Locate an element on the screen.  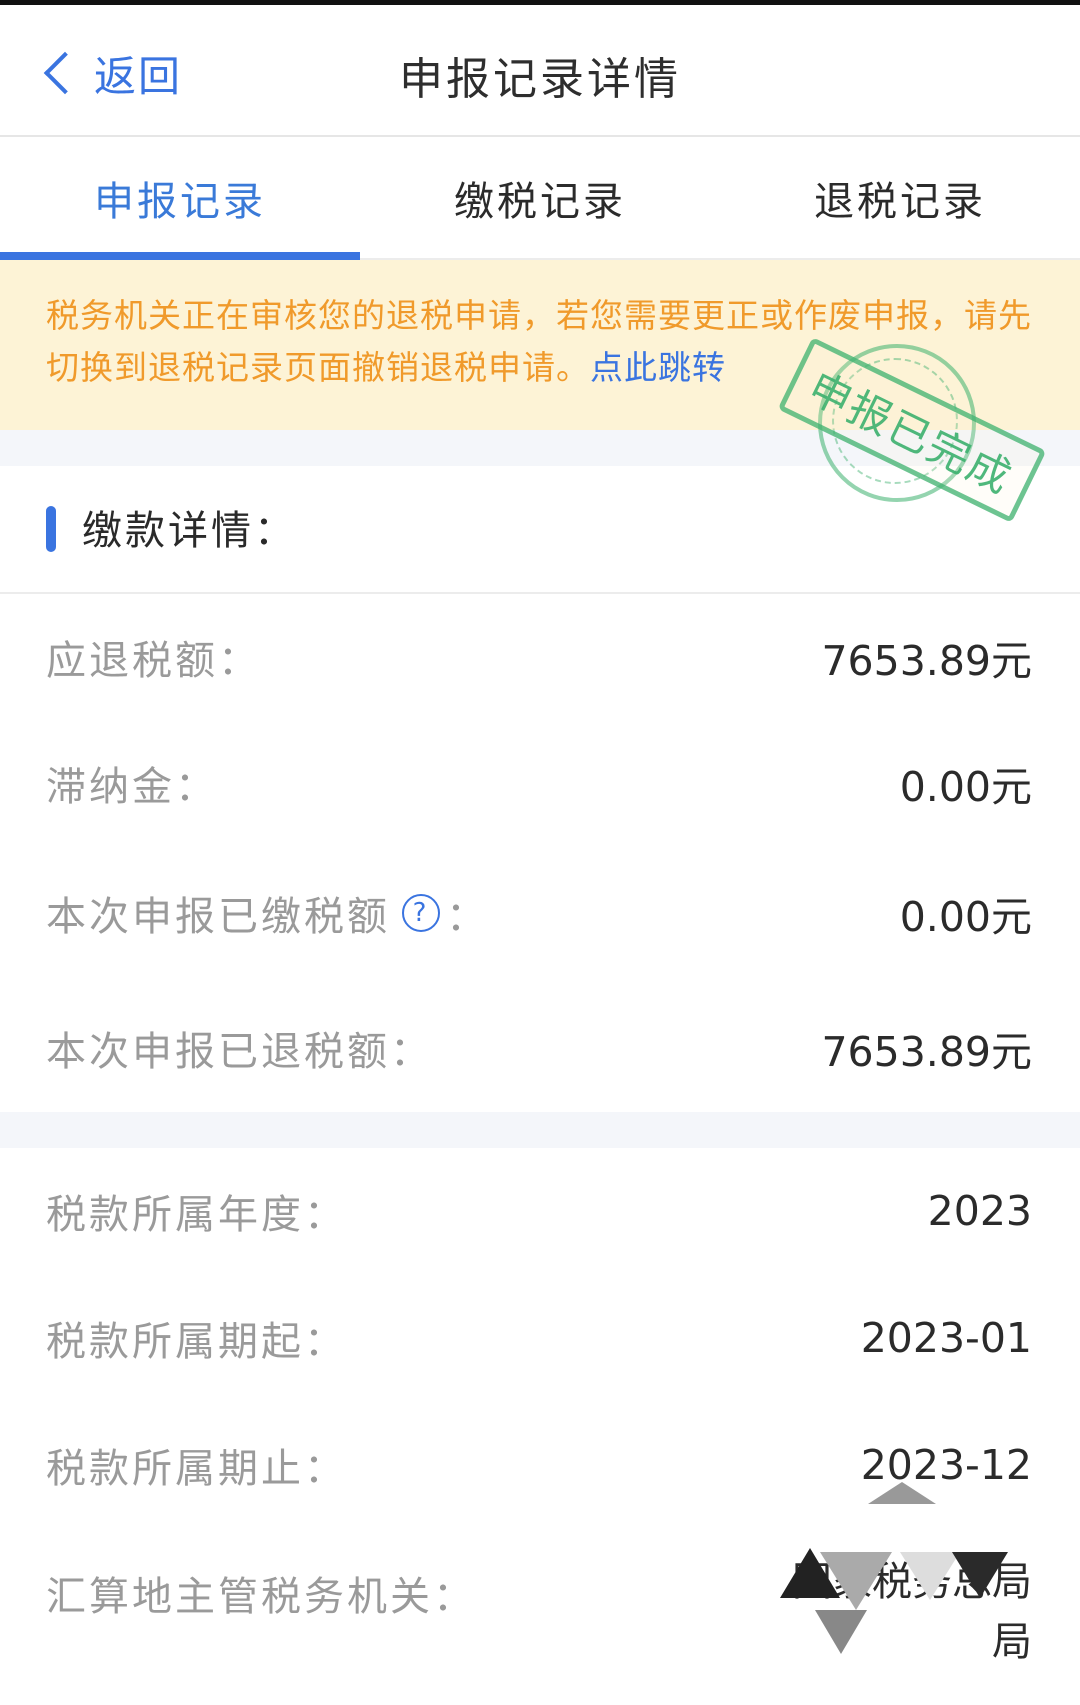
tab-label: 申报记录 is located at coordinates (180, 201).